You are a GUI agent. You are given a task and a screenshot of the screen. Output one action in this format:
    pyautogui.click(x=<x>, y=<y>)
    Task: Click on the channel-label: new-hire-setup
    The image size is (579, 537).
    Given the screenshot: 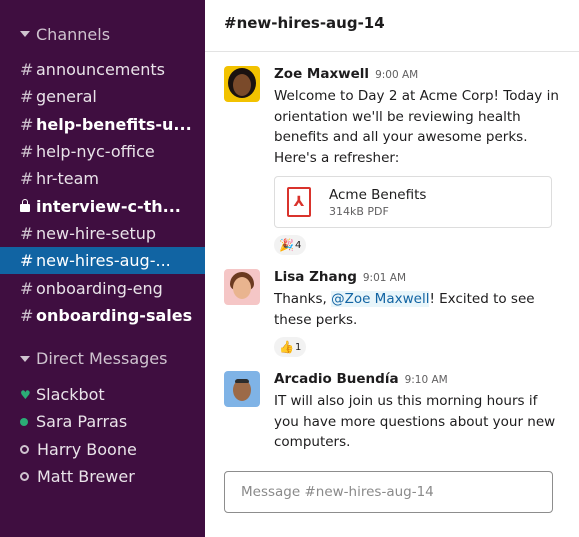 What is the action you would take?
    pyautogui.click(x=96, y=233)
    